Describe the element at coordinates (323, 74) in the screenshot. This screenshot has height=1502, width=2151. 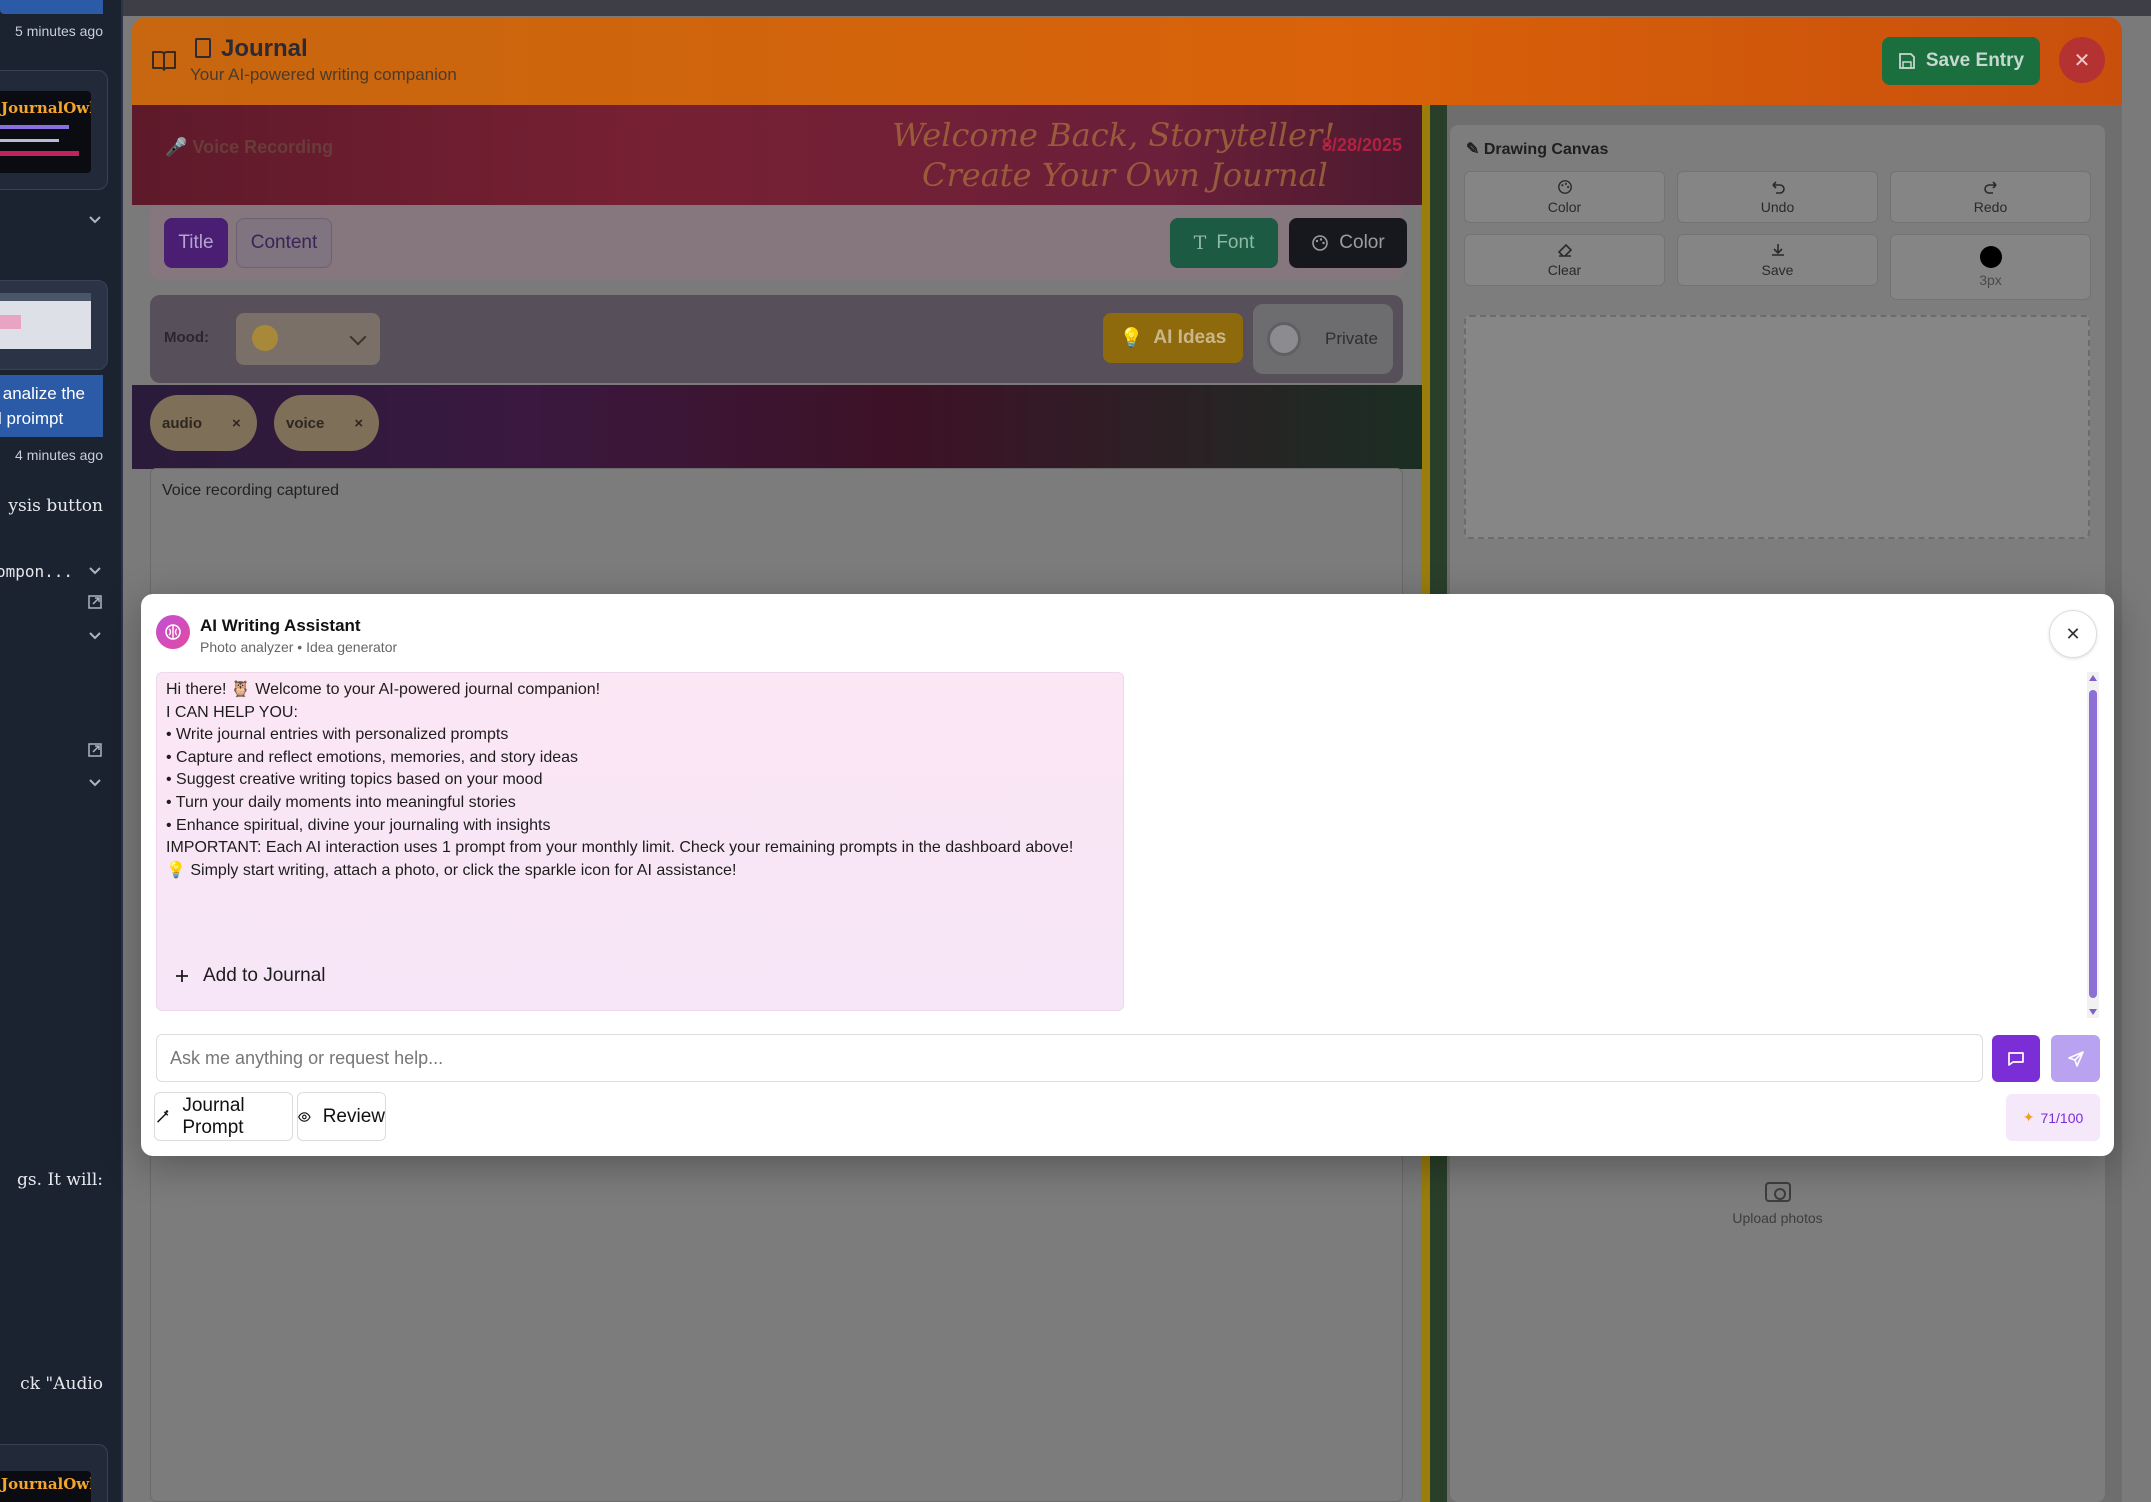
I see `journal-subtitle: Your AI-powered writing companion` at that location.